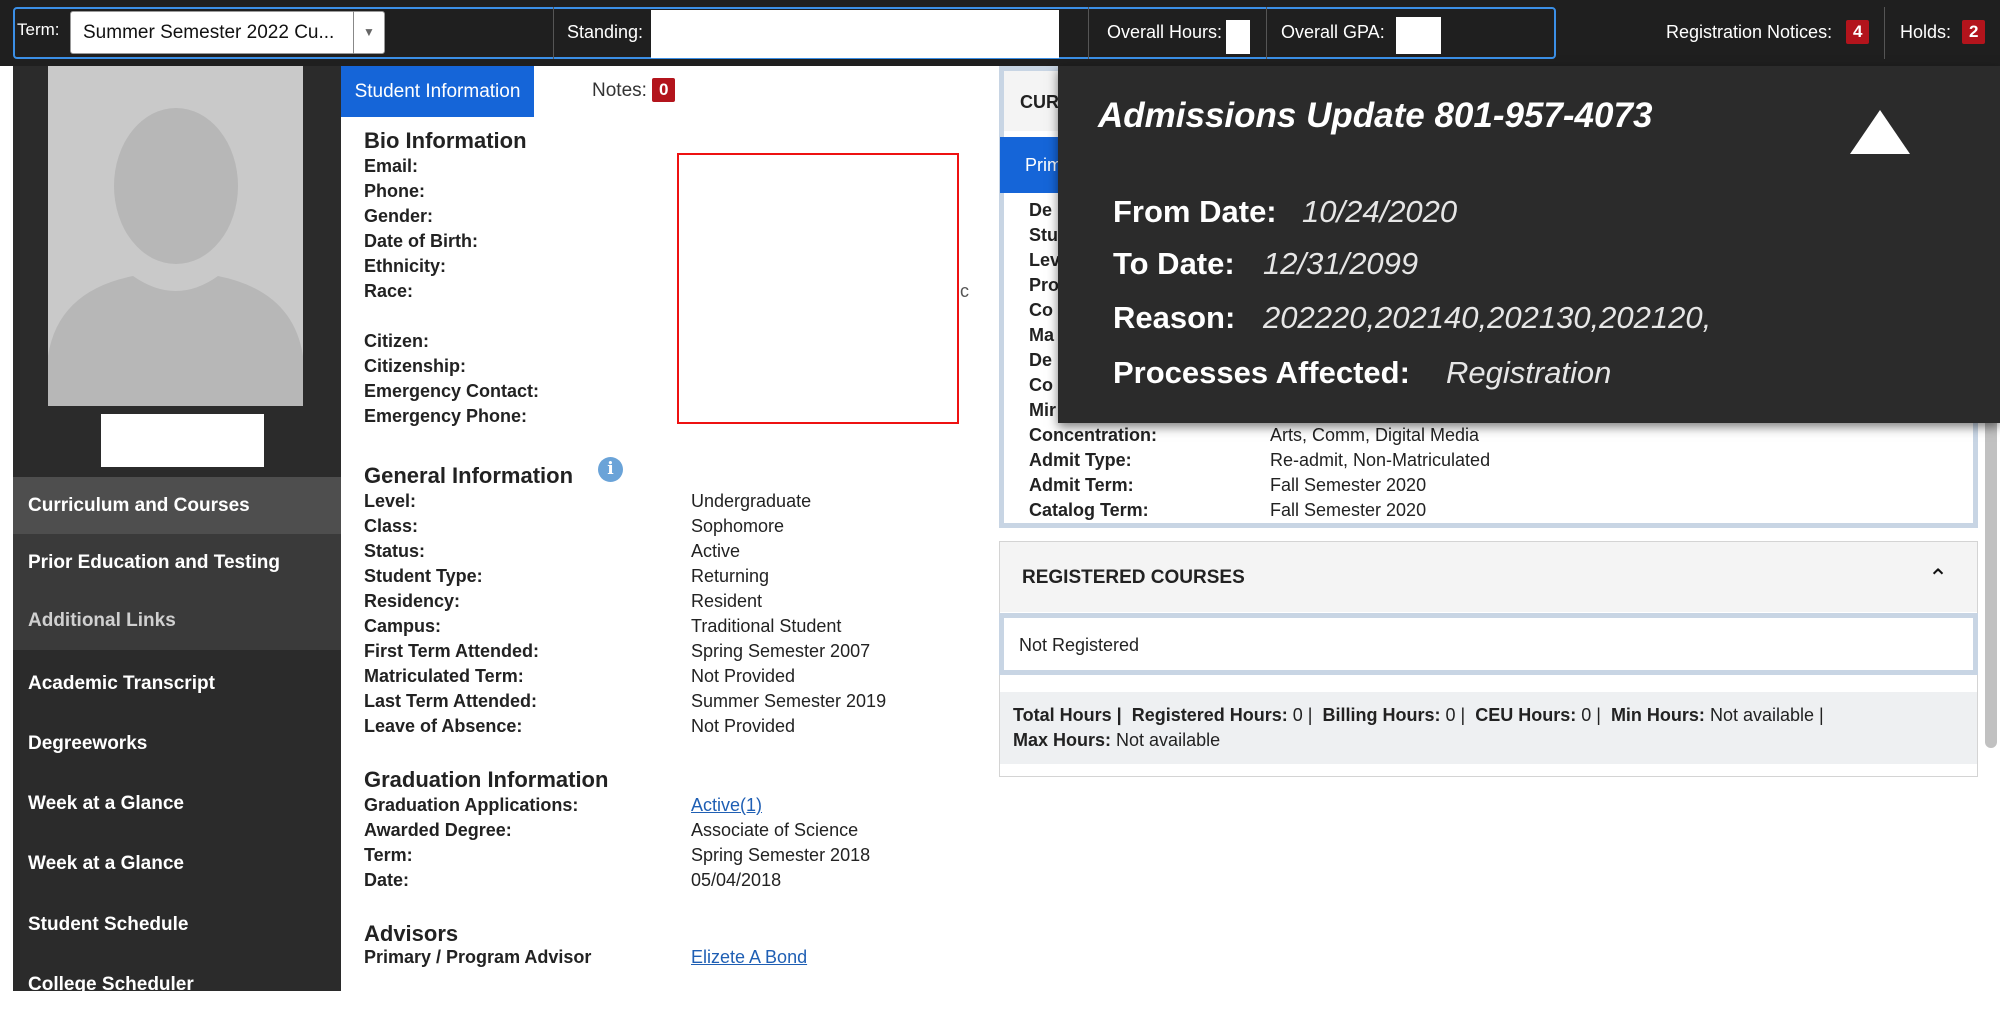 This screenshot has width=2000, height=1014. Describe the element at coordinates (387, 880) in the screenshot. I see `graduation-label: Date:` at that location.